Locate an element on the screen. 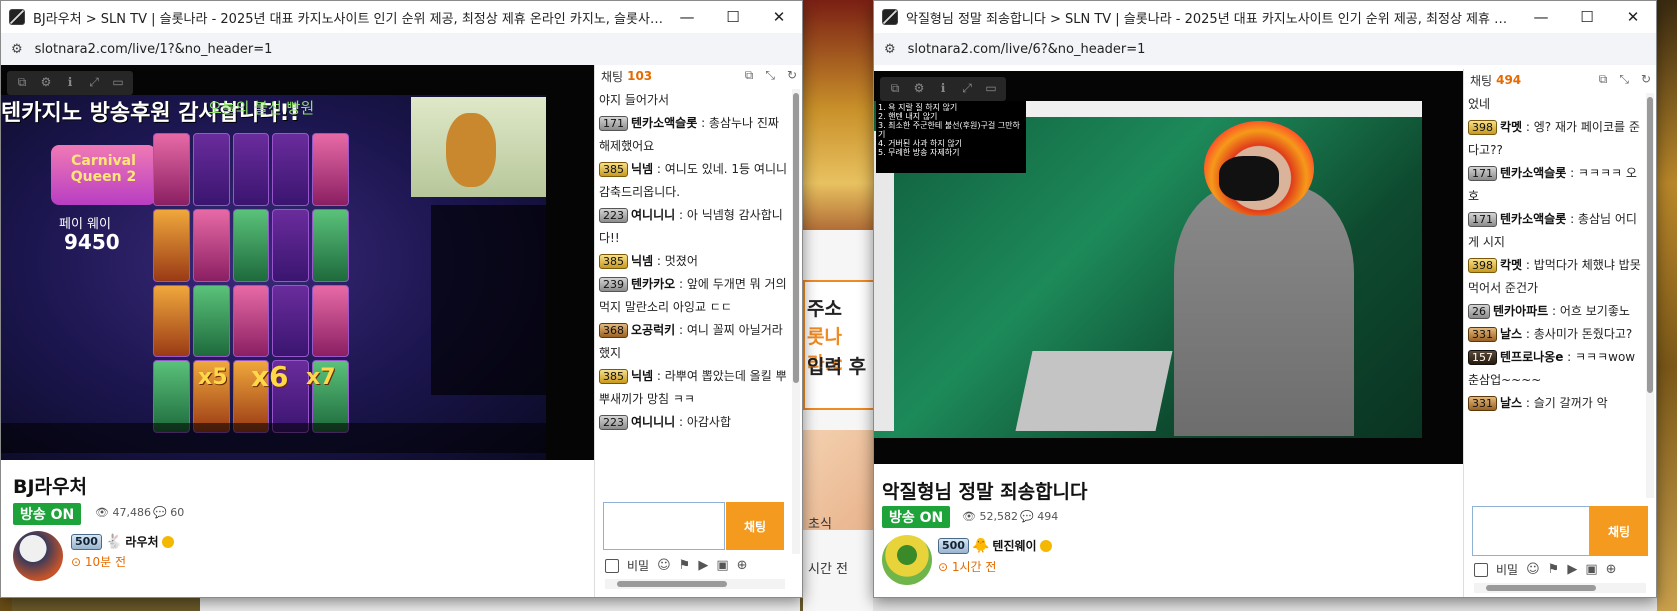  chat-user-count: 494 is located at coordinates (1509, 80).